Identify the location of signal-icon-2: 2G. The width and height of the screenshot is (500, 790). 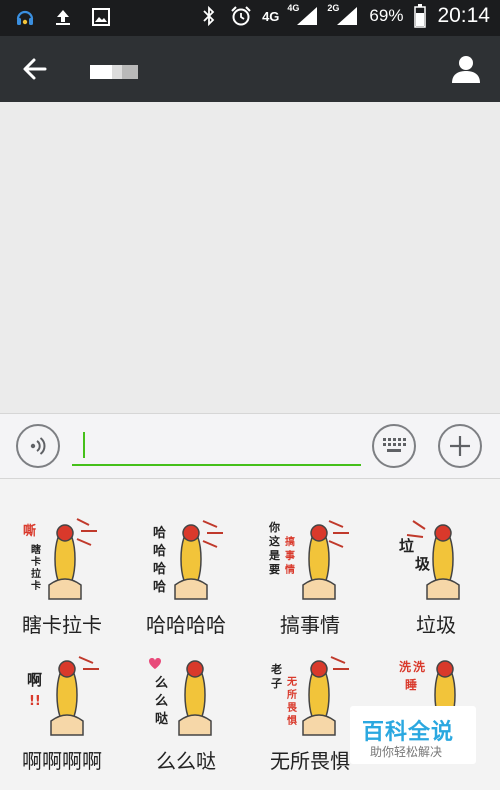
(343, 15).